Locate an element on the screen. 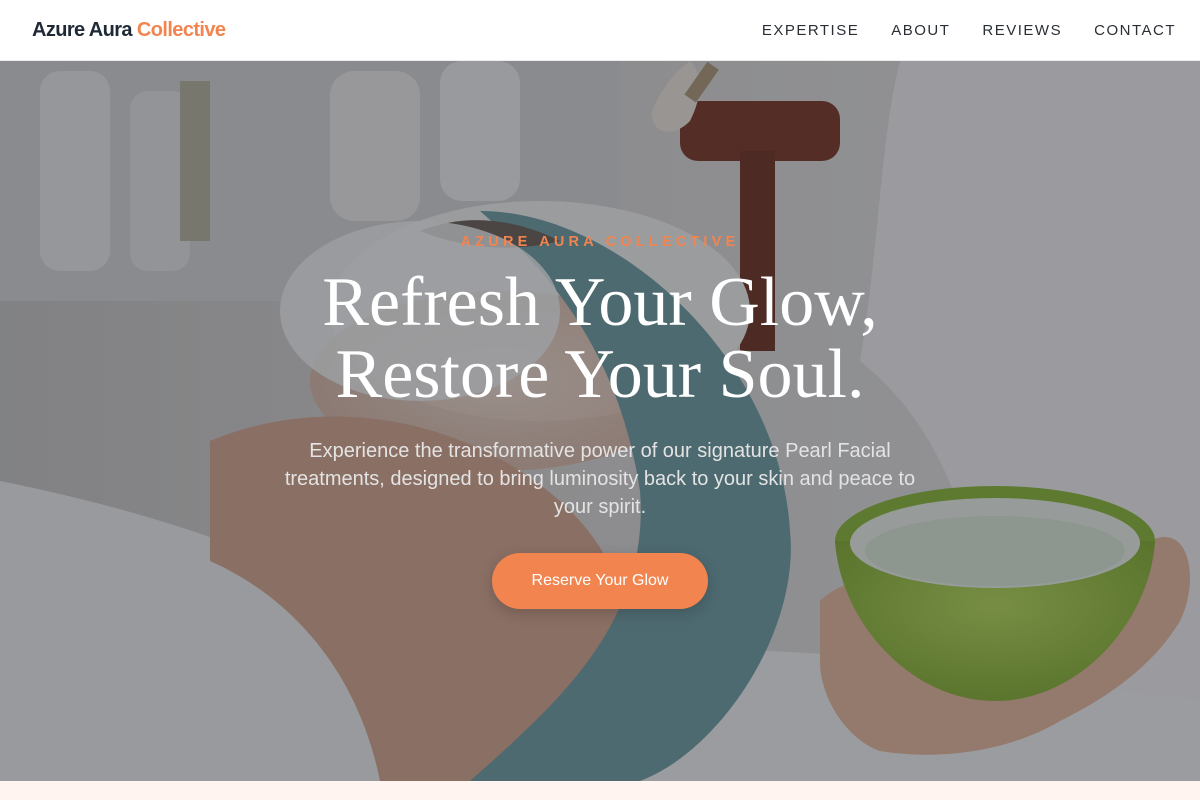 The width and height of the screenshot is (1200, 800). hero-headline-line1: Refresh Your Glow, is located at coordinates (600, 302).